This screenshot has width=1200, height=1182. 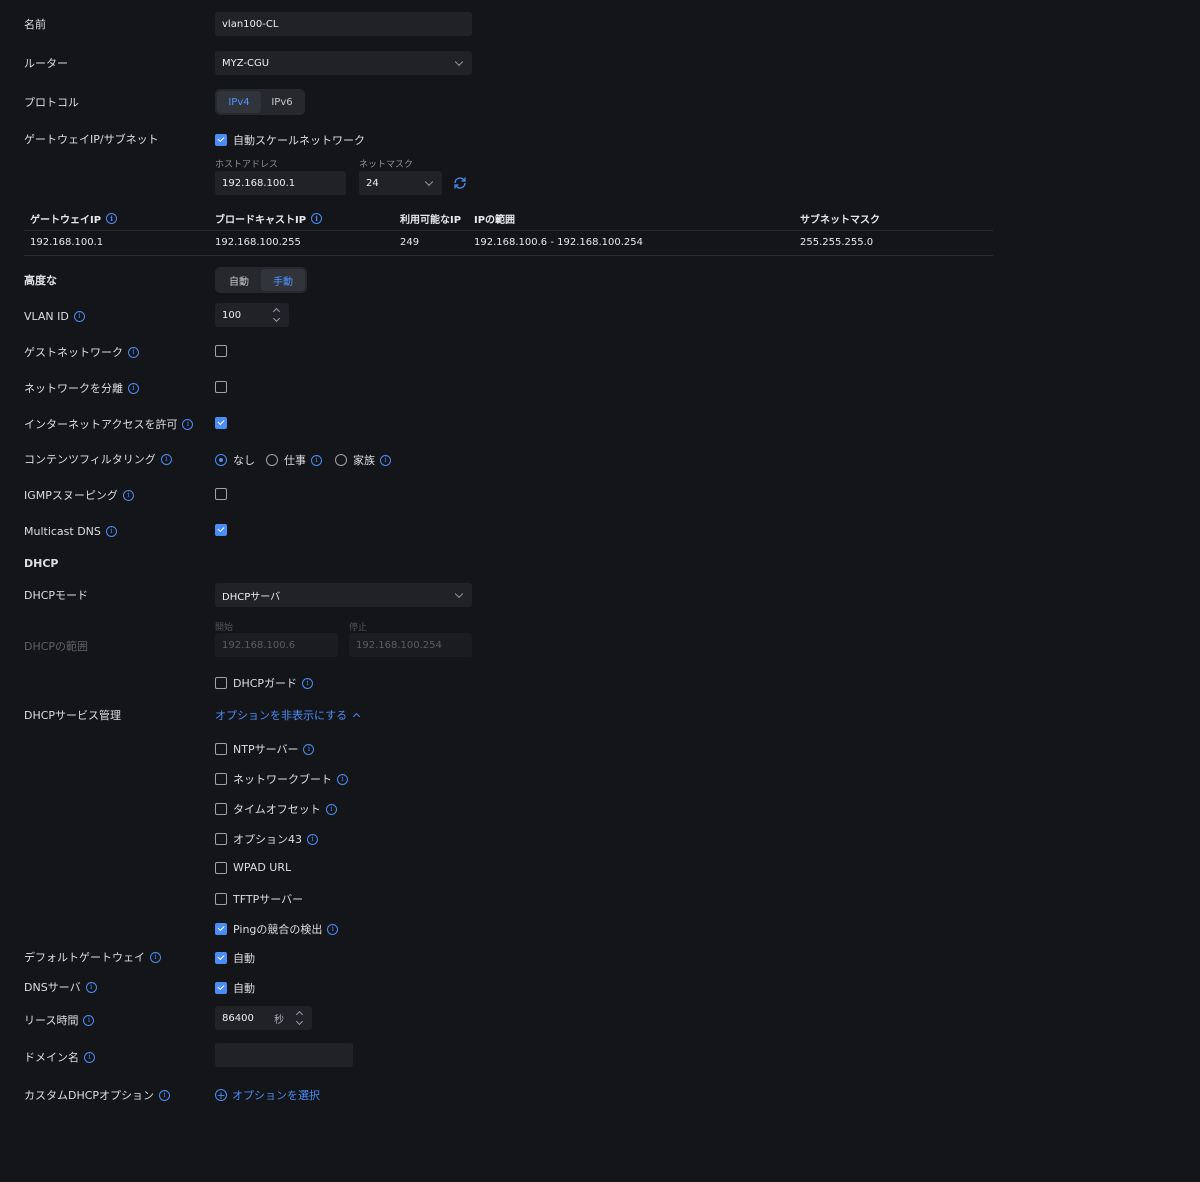 I want to click on netmask-label: ネットマスク, so click(x=386, y=165).